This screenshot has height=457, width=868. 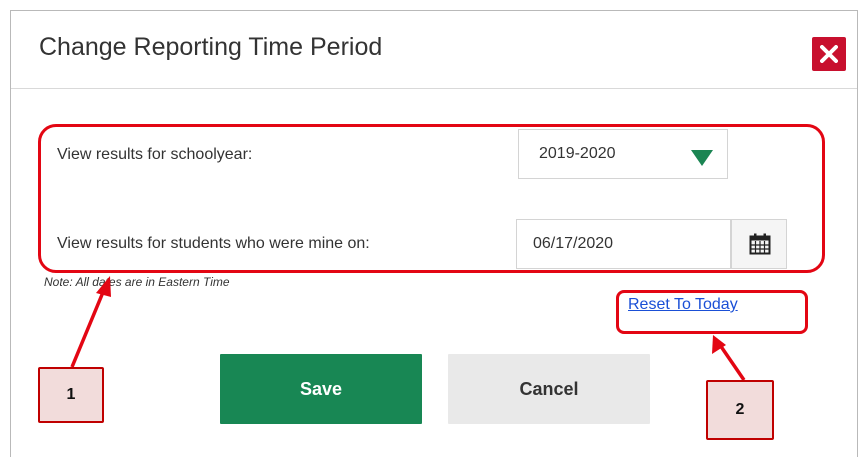 I want to click on cancel-button: Cancel, so click(x=549, y=389).